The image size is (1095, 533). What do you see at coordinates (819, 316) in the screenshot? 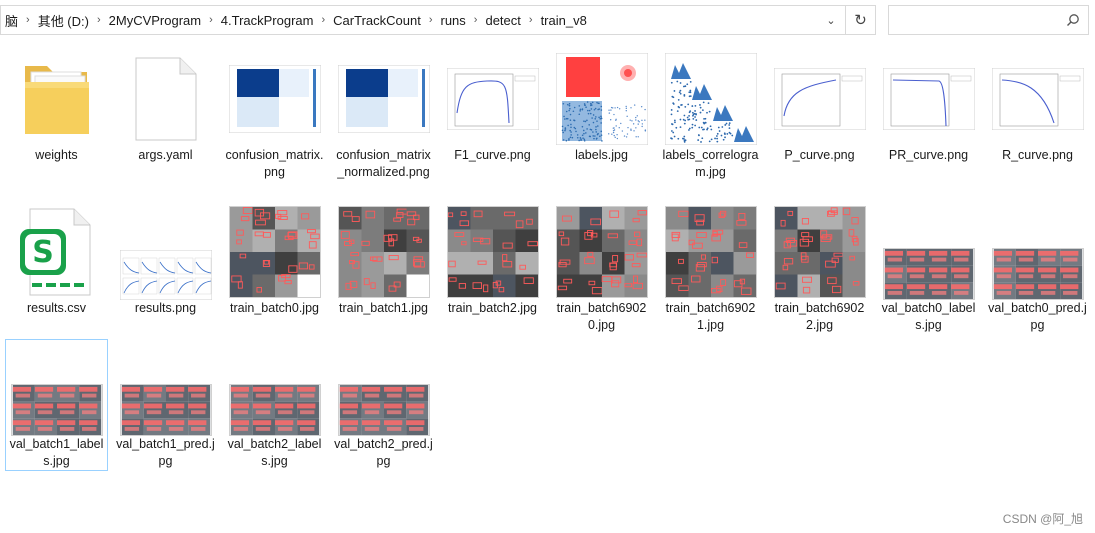
I see `file-name: train_batch69022.jpg` at bounding box center [819, 316].